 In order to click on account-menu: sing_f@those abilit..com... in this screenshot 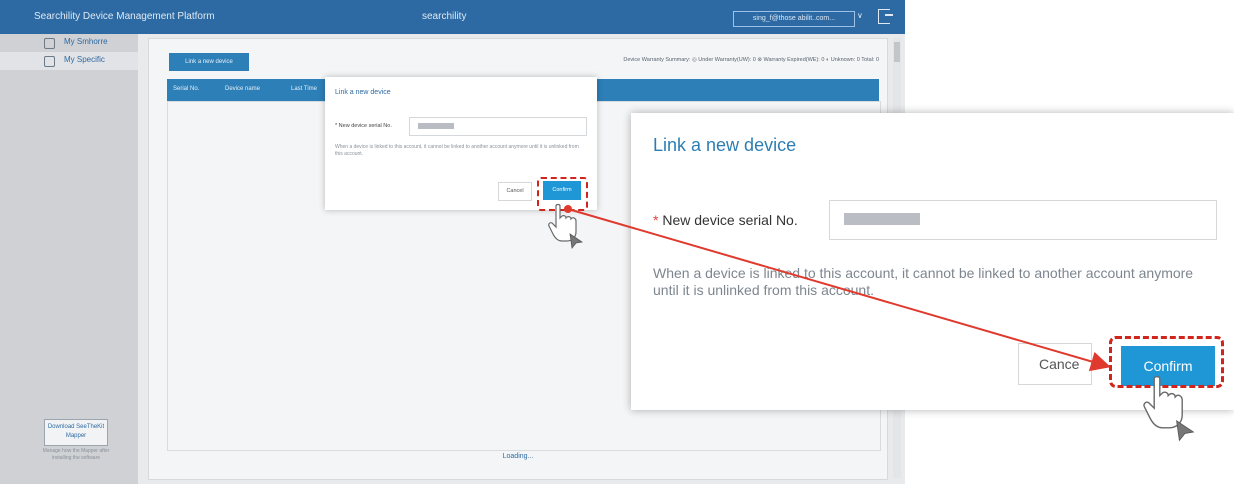, I will do `click(794, 19)`.